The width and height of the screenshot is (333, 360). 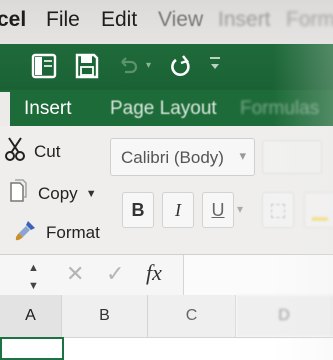 I want to click on sidebar-toggle-icon, so click(x=44, y=68).